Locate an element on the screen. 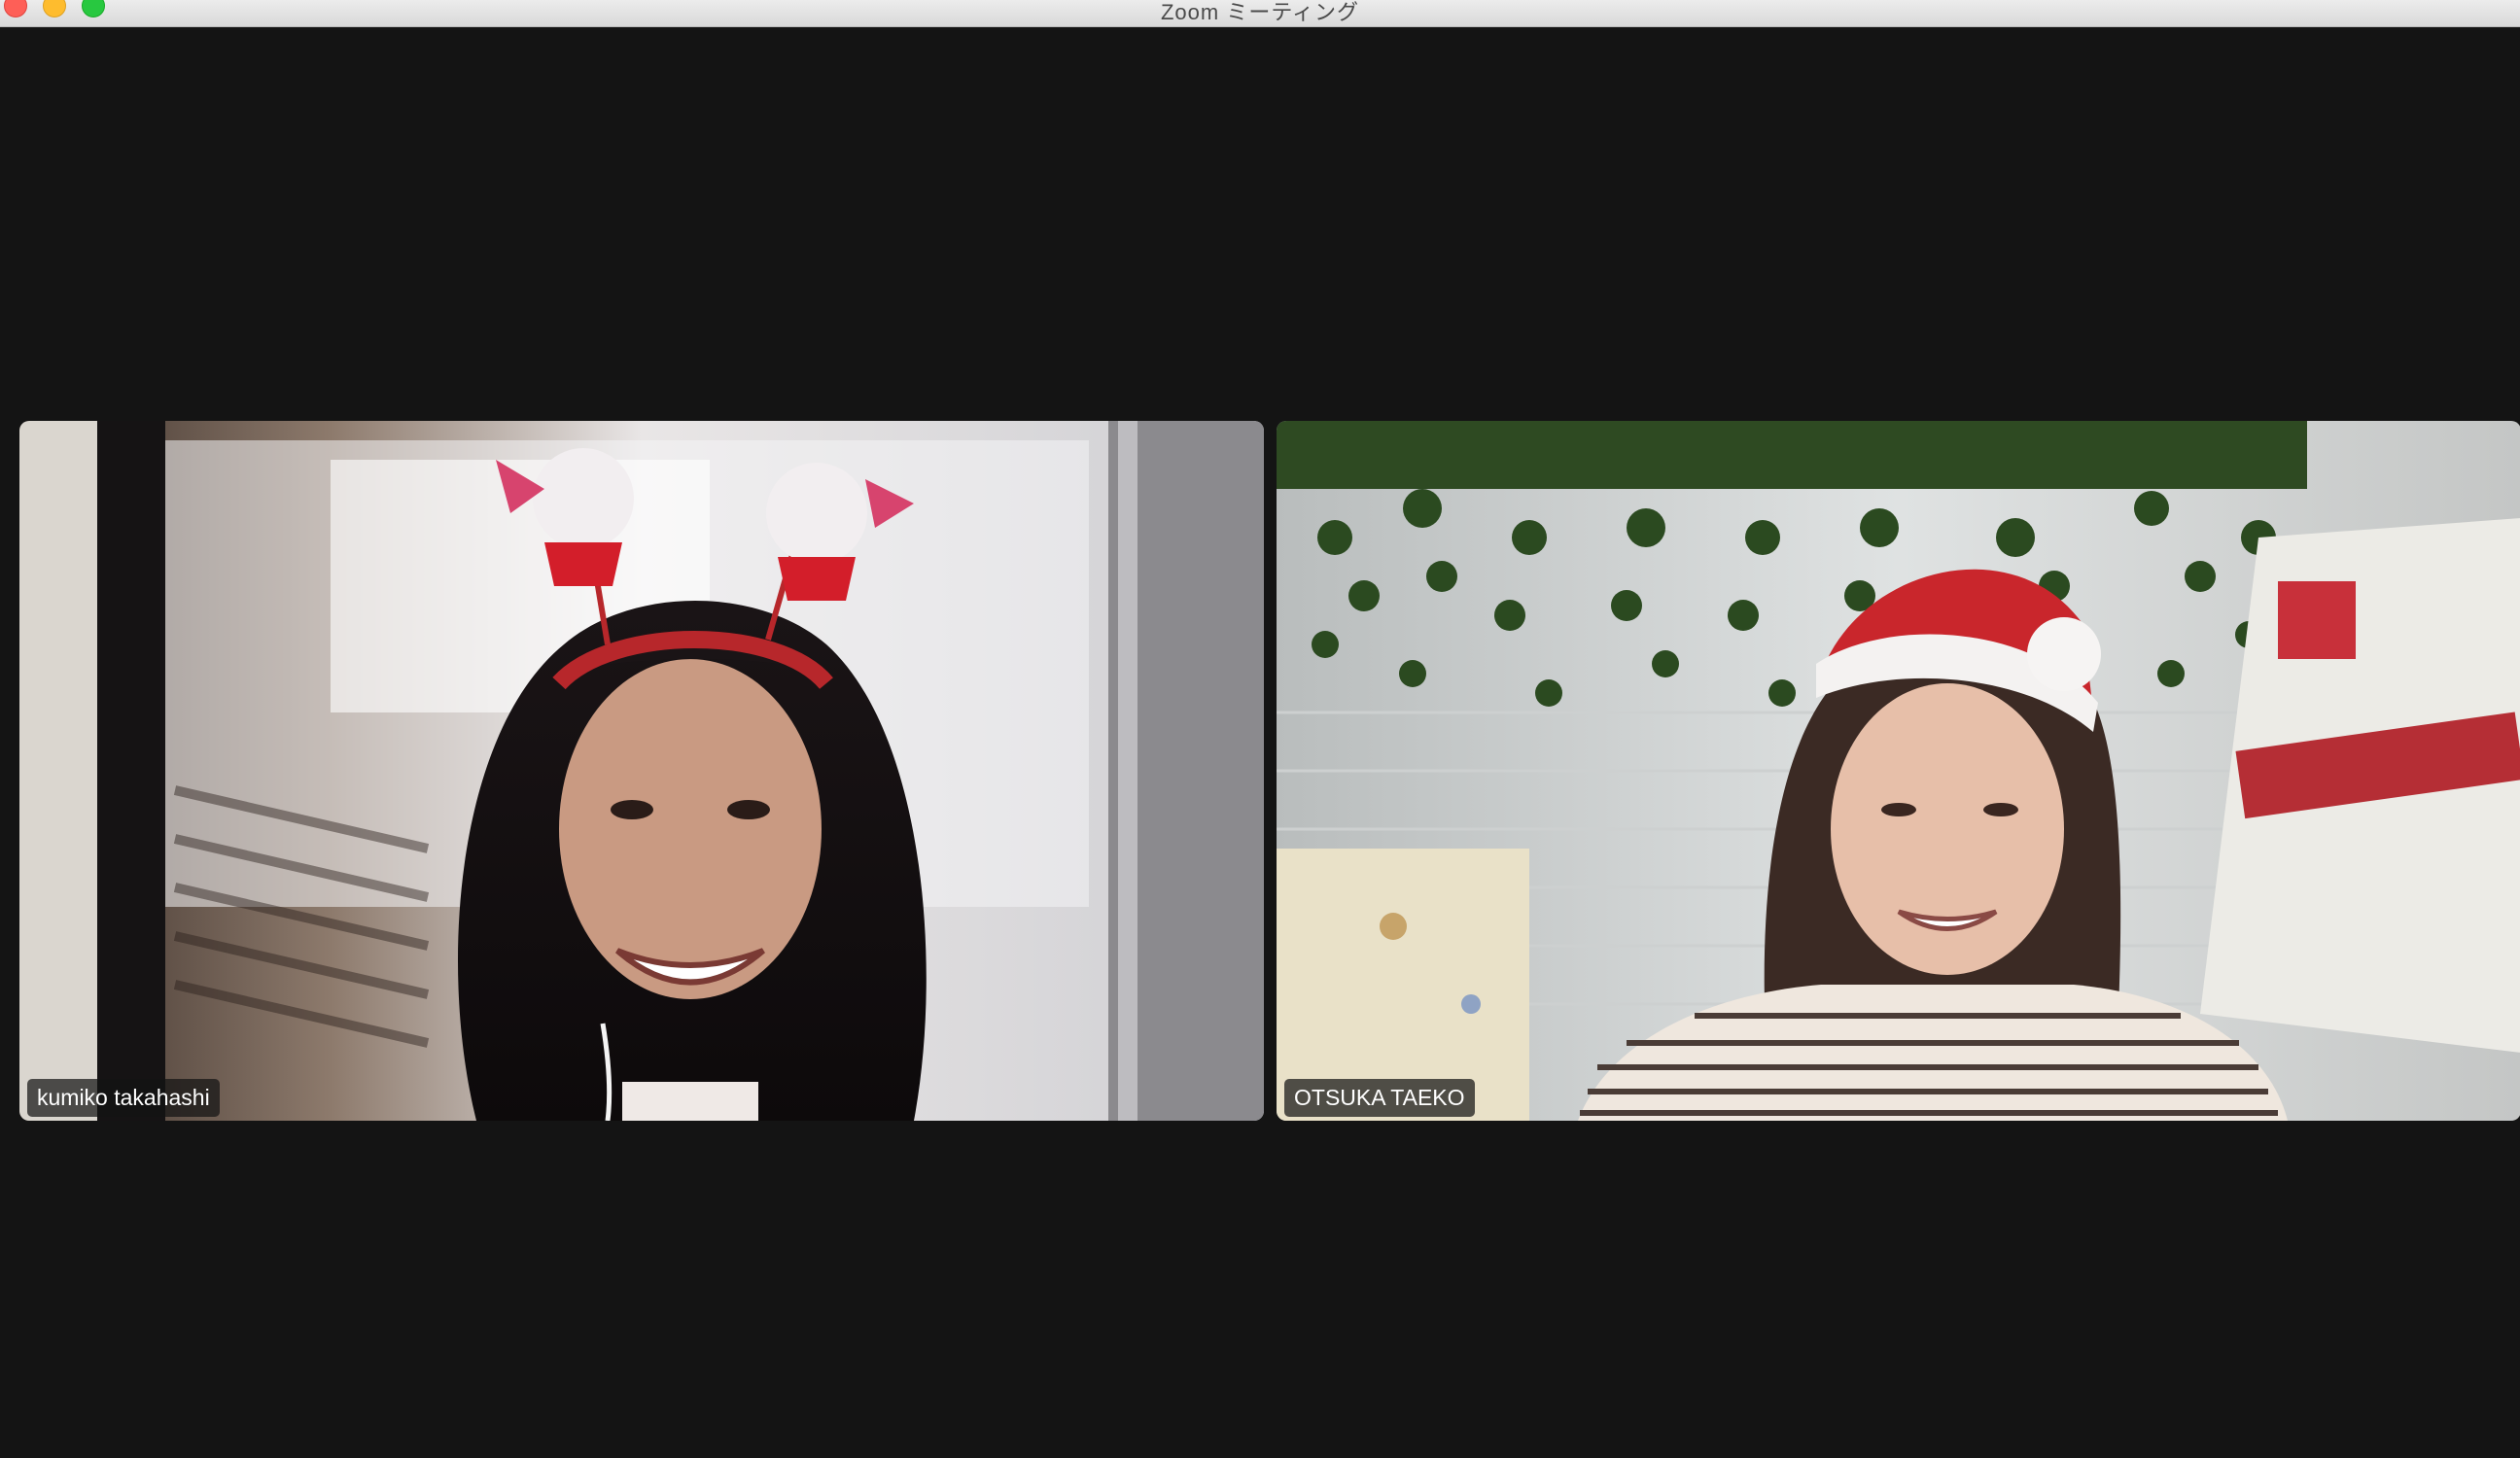  participant-name-badge: kumiko takahashi is located at coordinates (123, 1098).